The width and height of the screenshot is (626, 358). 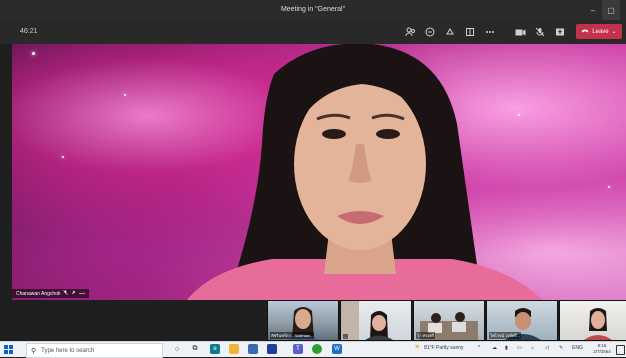 I want to click on weather-text: 81°F Partly sunny, so click(x=444, y=348).